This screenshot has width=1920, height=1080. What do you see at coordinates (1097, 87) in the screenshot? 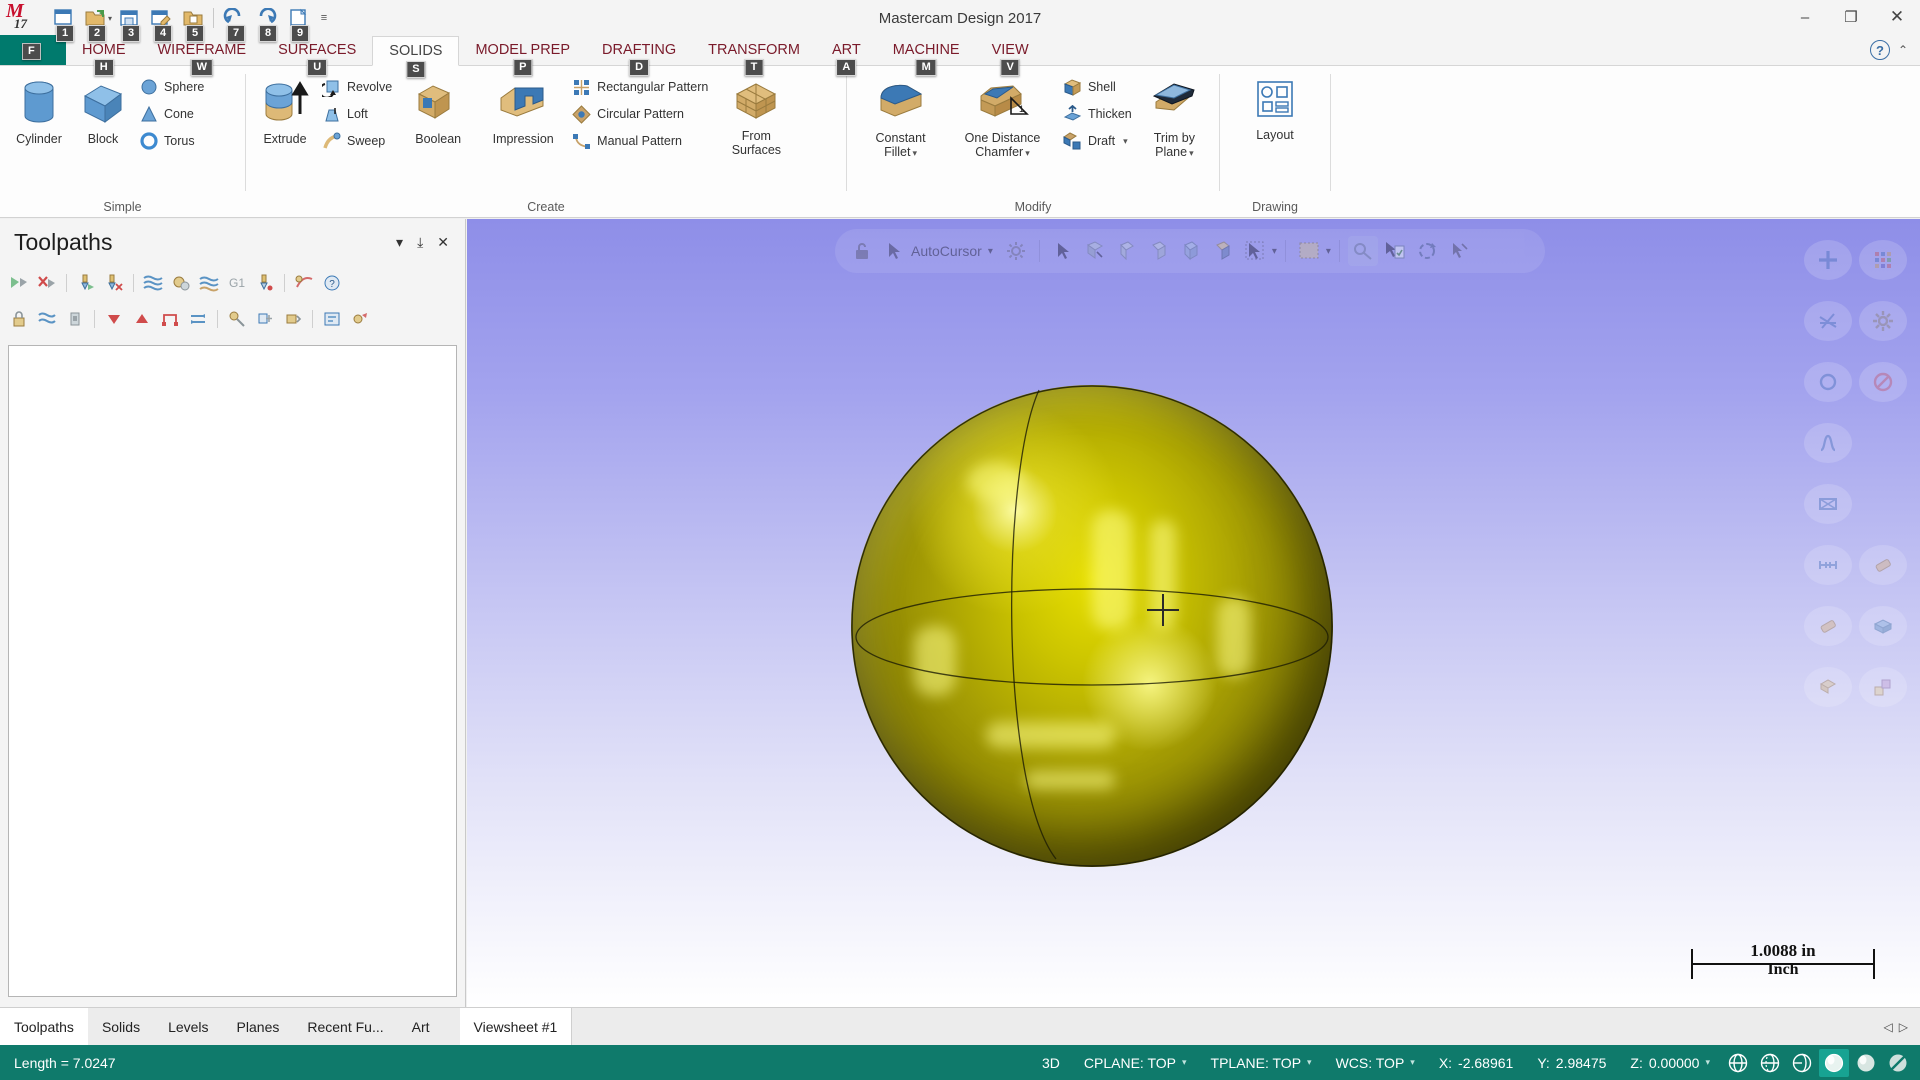
I see `shell-button: Shell` at bounding box center [1097, 87].